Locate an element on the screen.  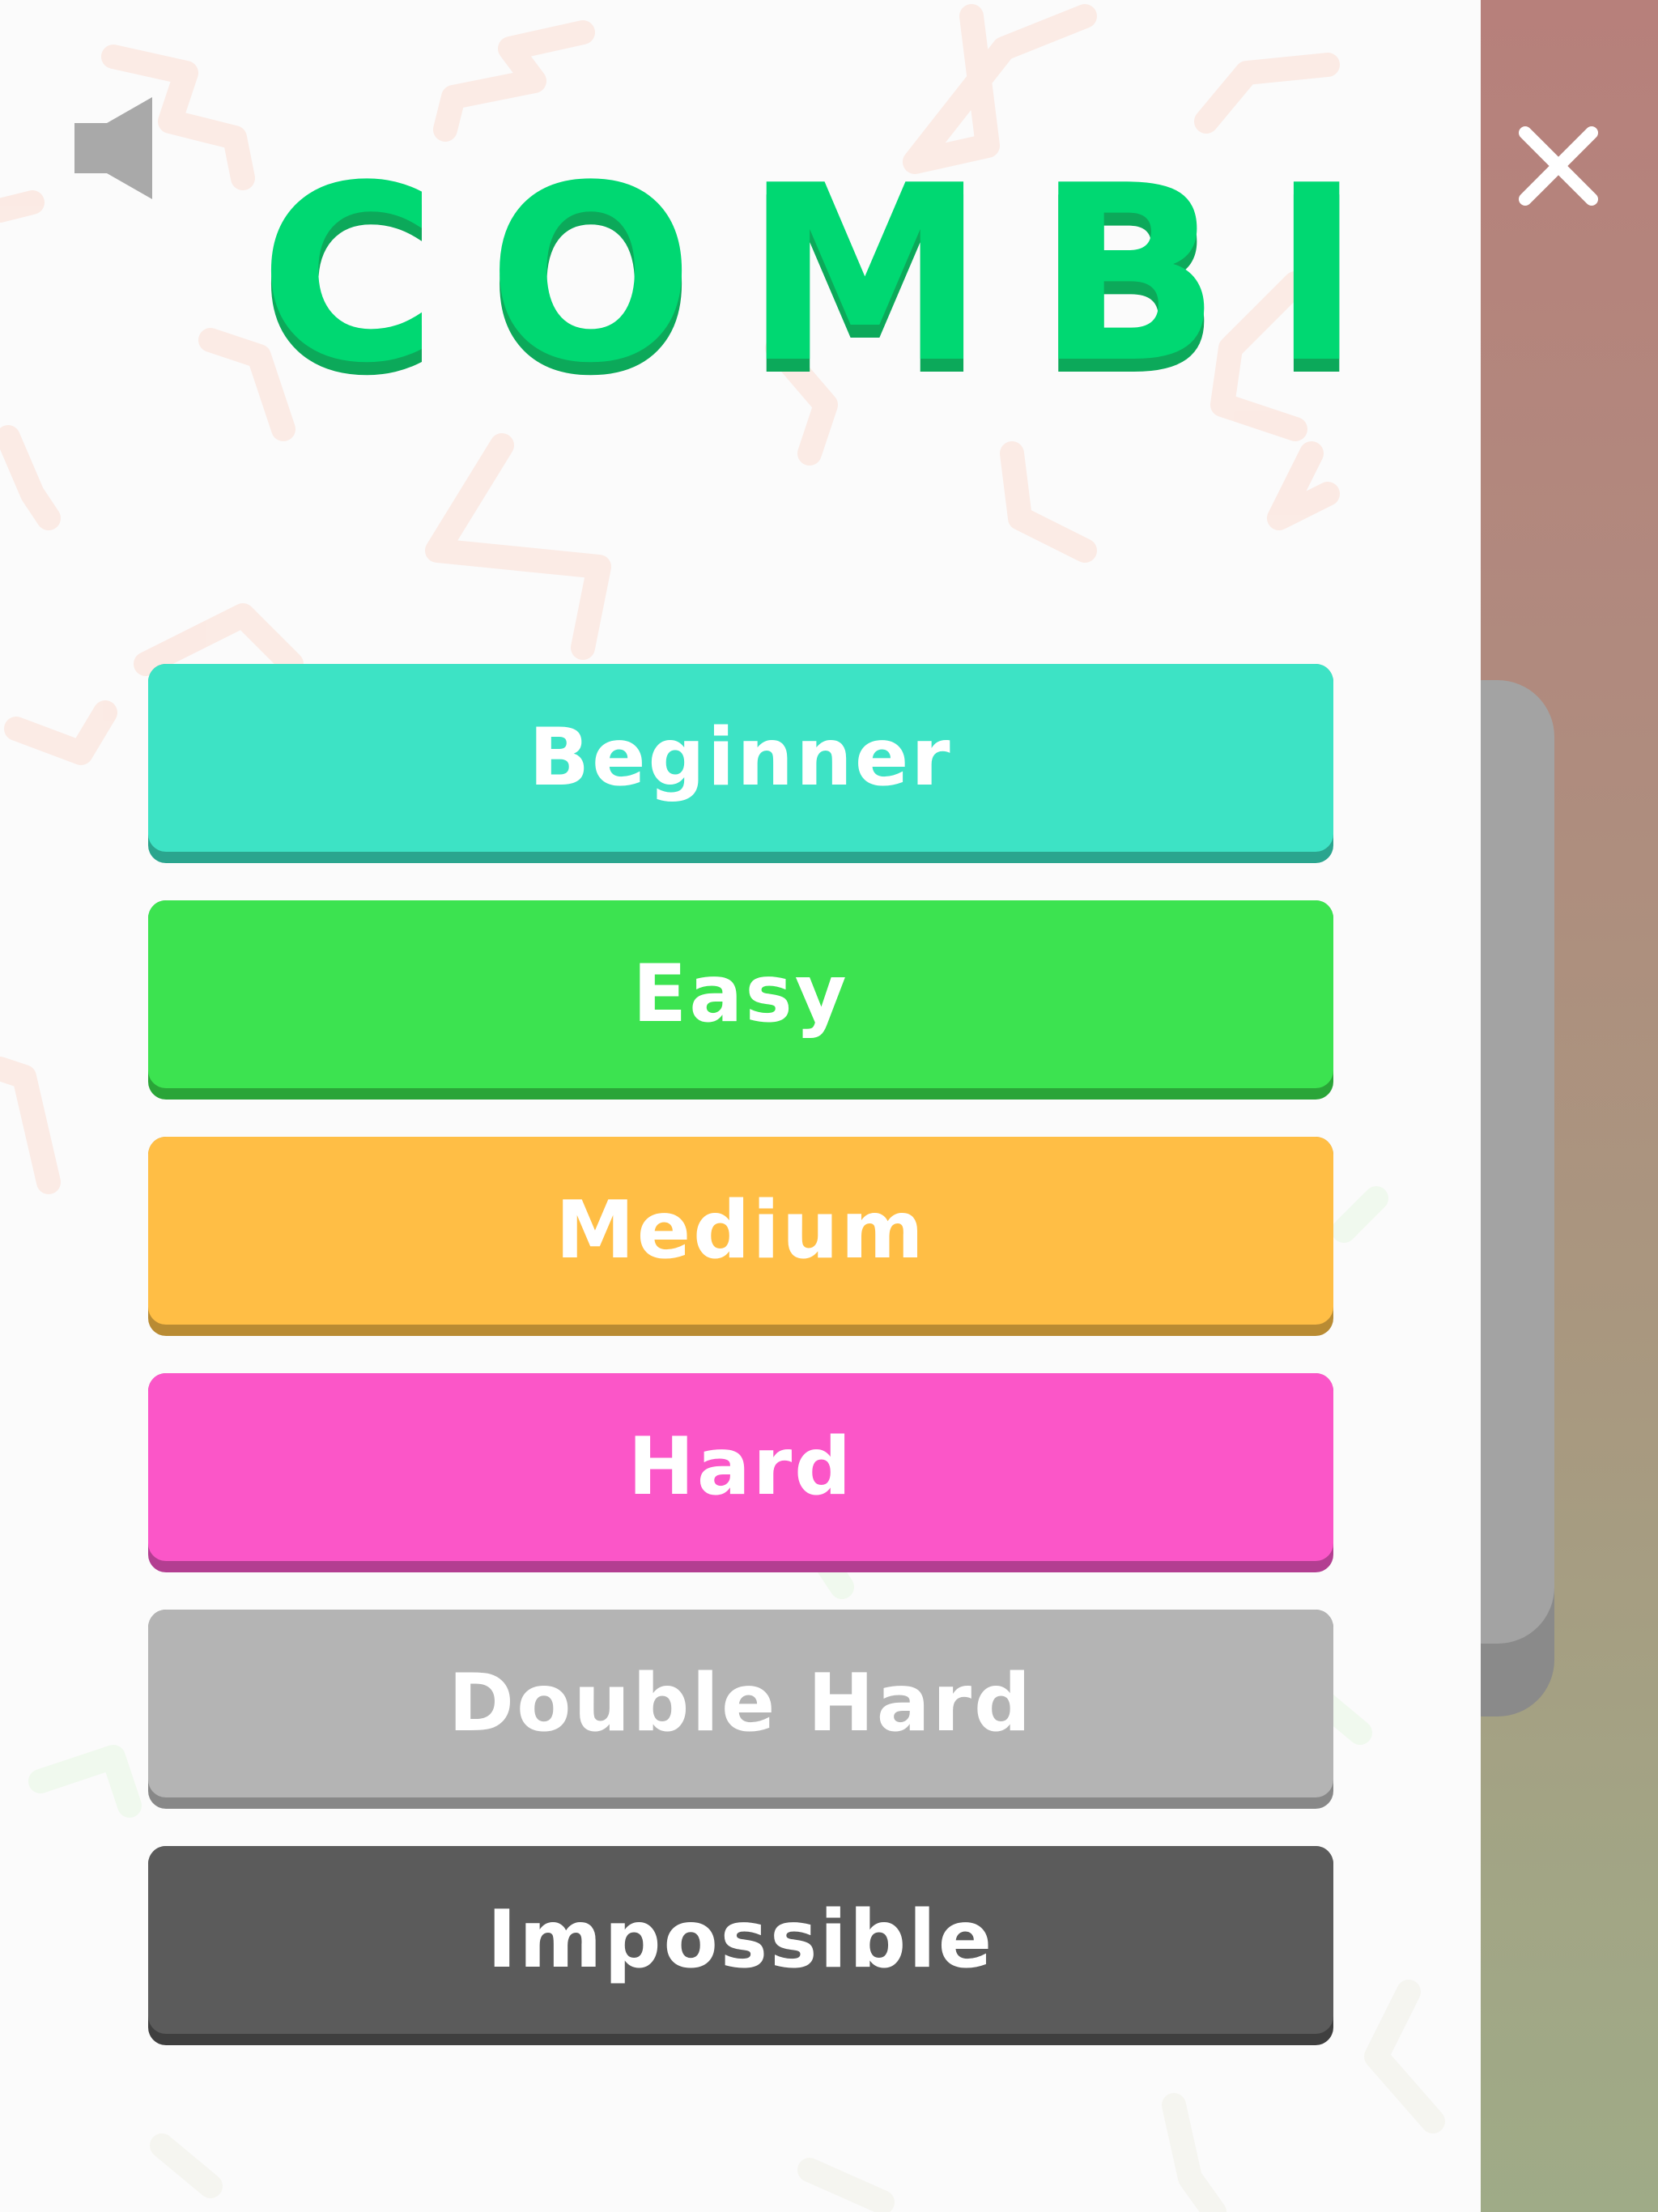
level-button-label: Easy is located at coordinates (740, 994).